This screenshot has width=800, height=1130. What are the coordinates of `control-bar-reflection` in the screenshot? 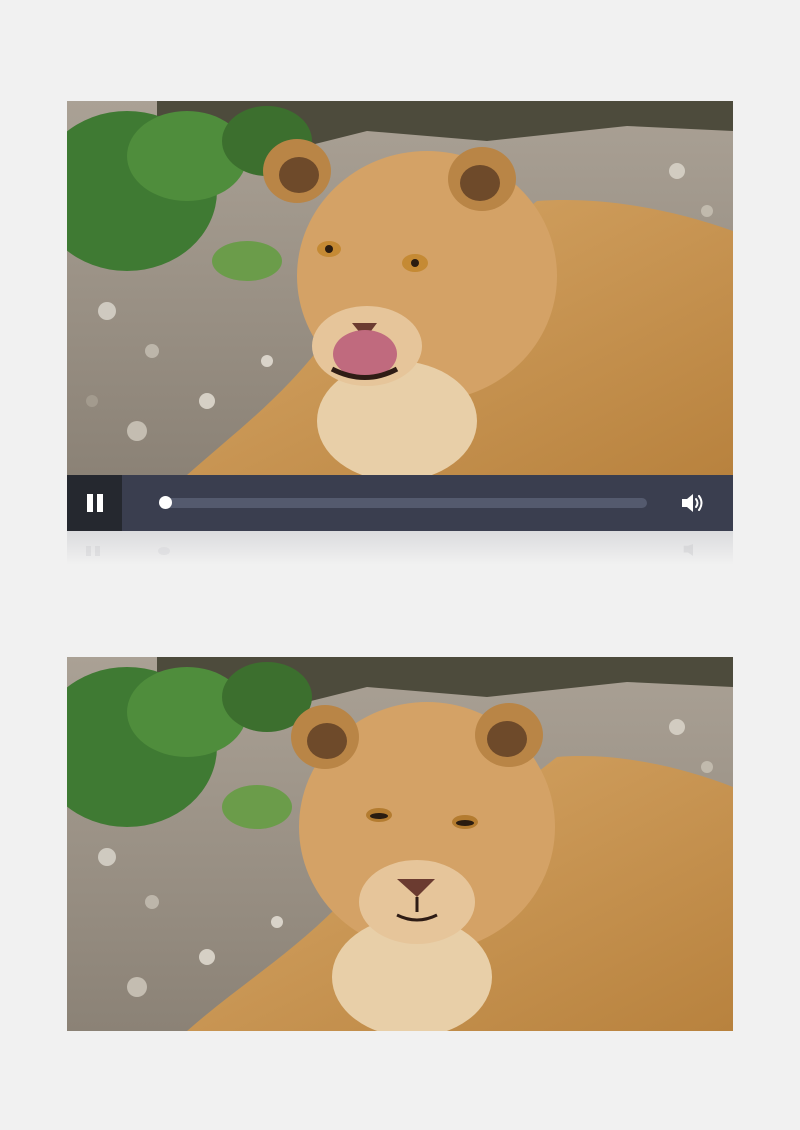 It's located at (400, 548).